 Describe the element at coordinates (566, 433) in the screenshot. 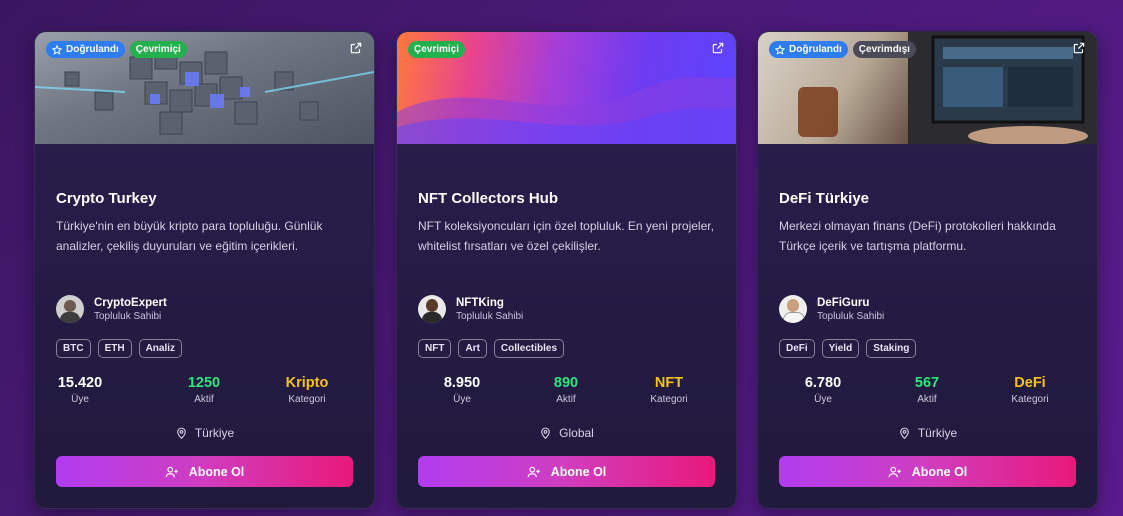

I see `location: Global` at that location.